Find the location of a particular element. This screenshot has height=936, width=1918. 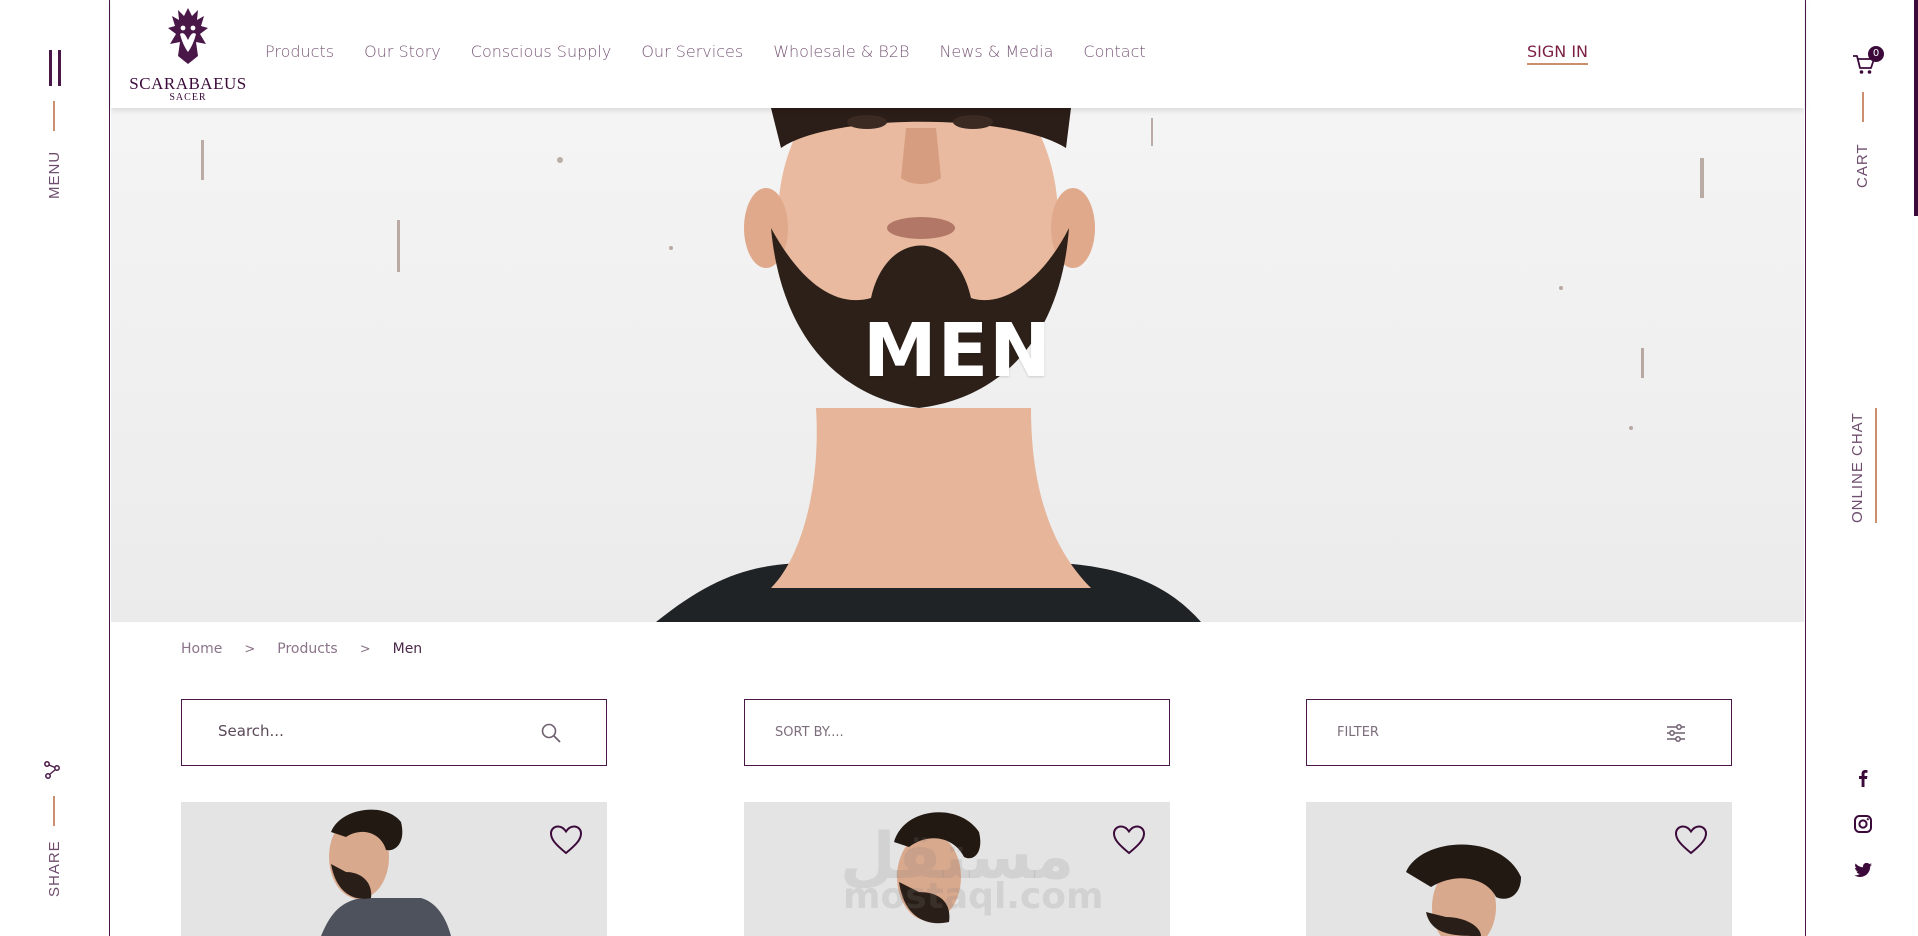

breadcrumb-products: Products is located at coordinates (307, 649).